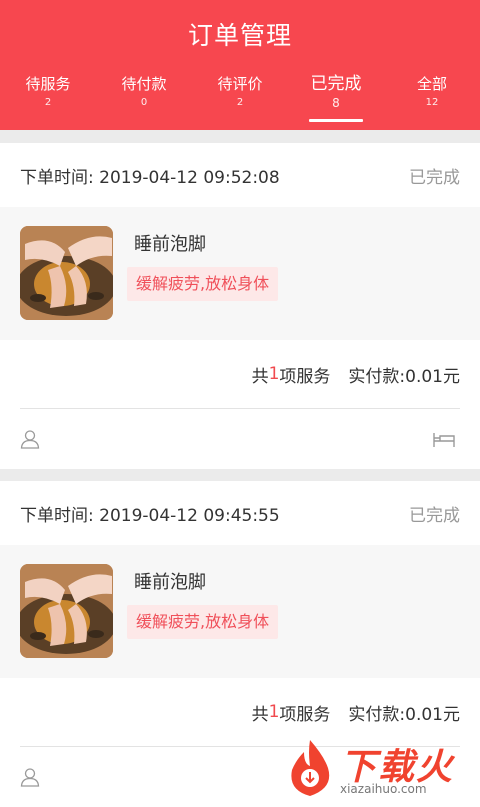  I want to click on tab-all: 全部 12, so click(432, 102).